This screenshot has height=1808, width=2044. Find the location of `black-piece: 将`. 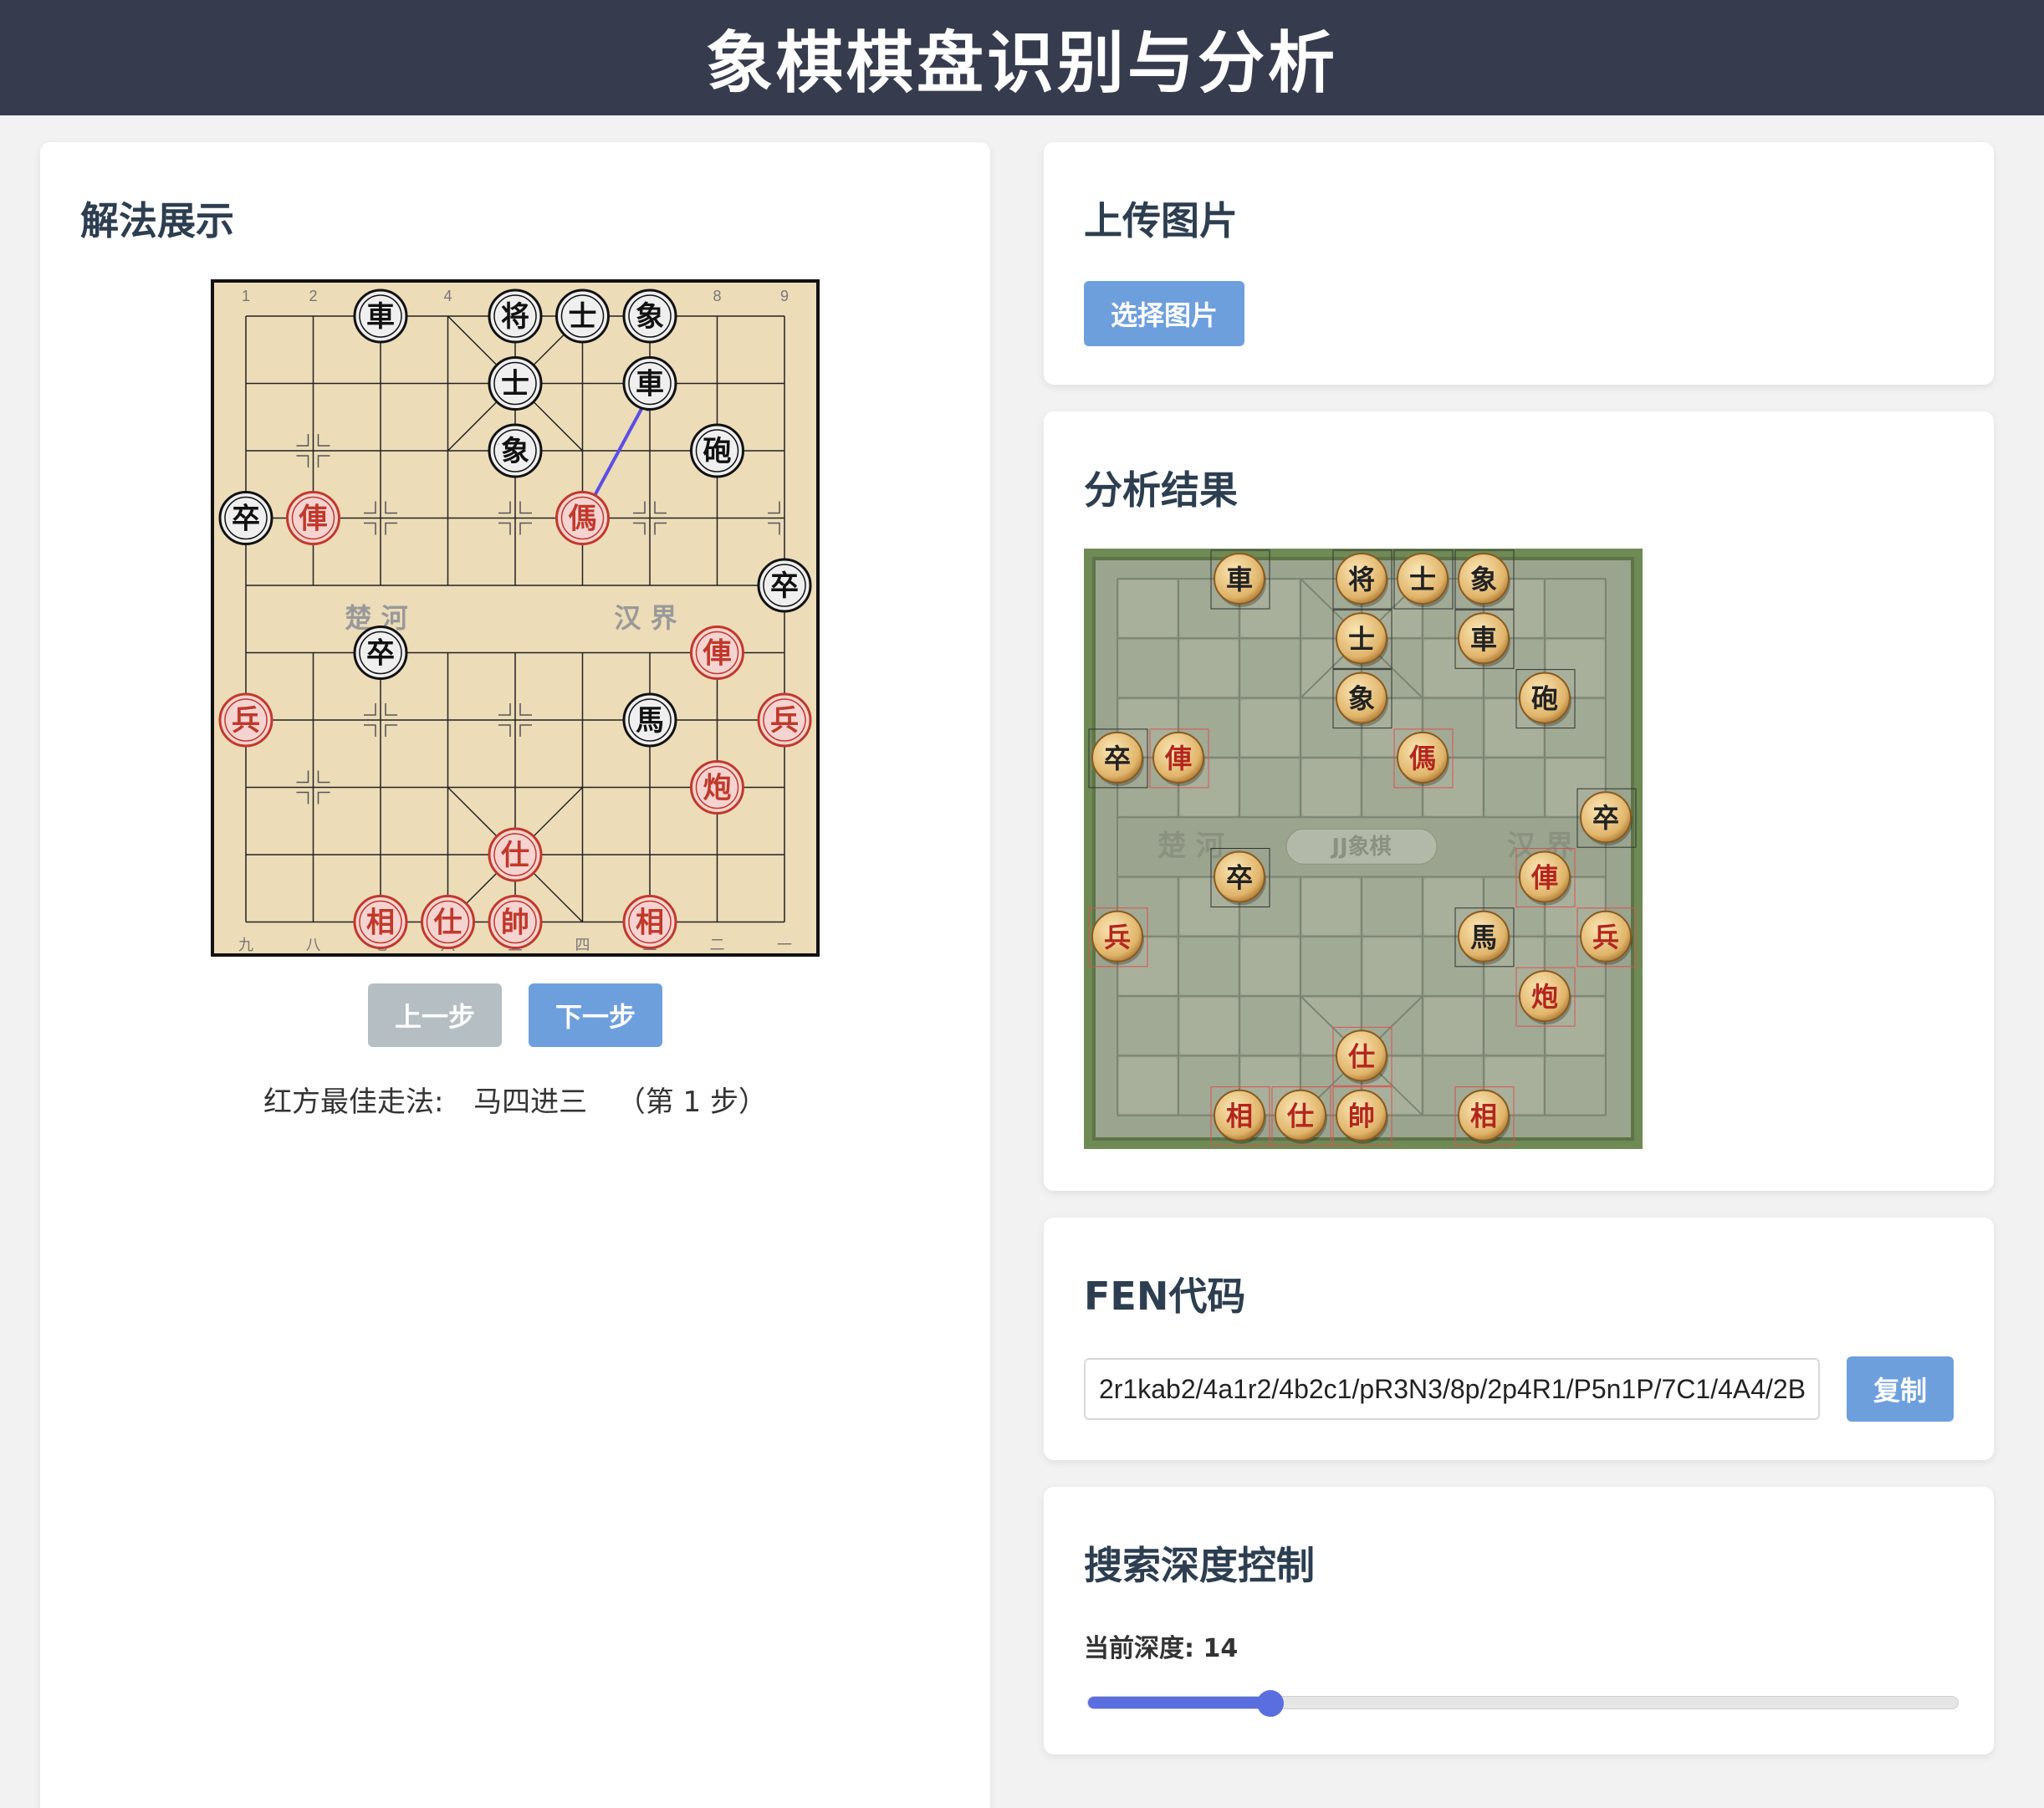

black-piece: 将 is located at coordinates (515, 317).